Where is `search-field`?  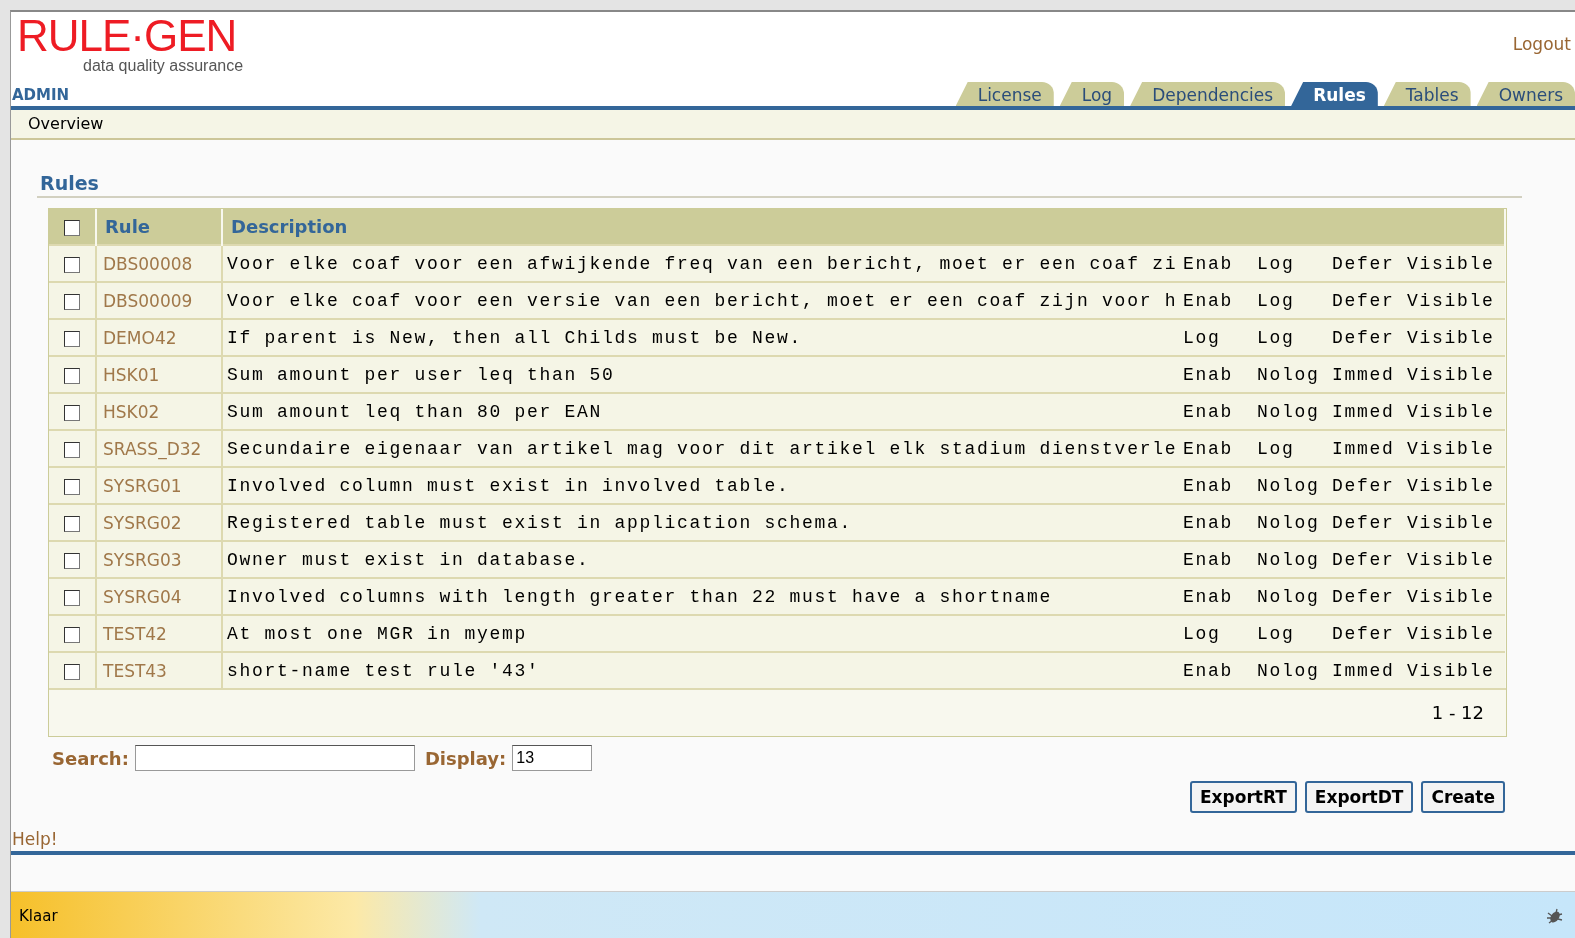
search-field is located at coordinates (274, 758).